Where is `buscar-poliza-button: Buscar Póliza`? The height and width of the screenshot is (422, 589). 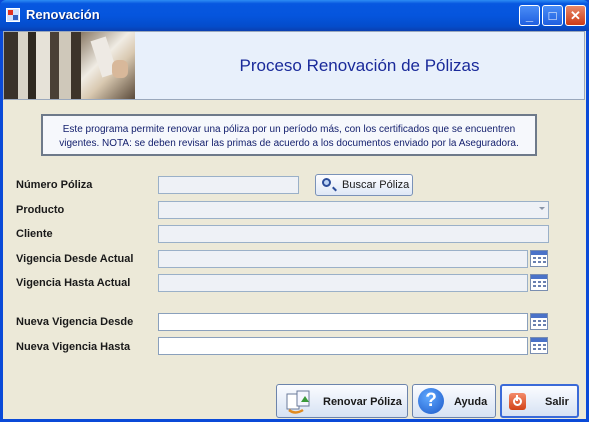
buscar-poliza-button: Buscar Póliza is located at coordinates (364, 185).